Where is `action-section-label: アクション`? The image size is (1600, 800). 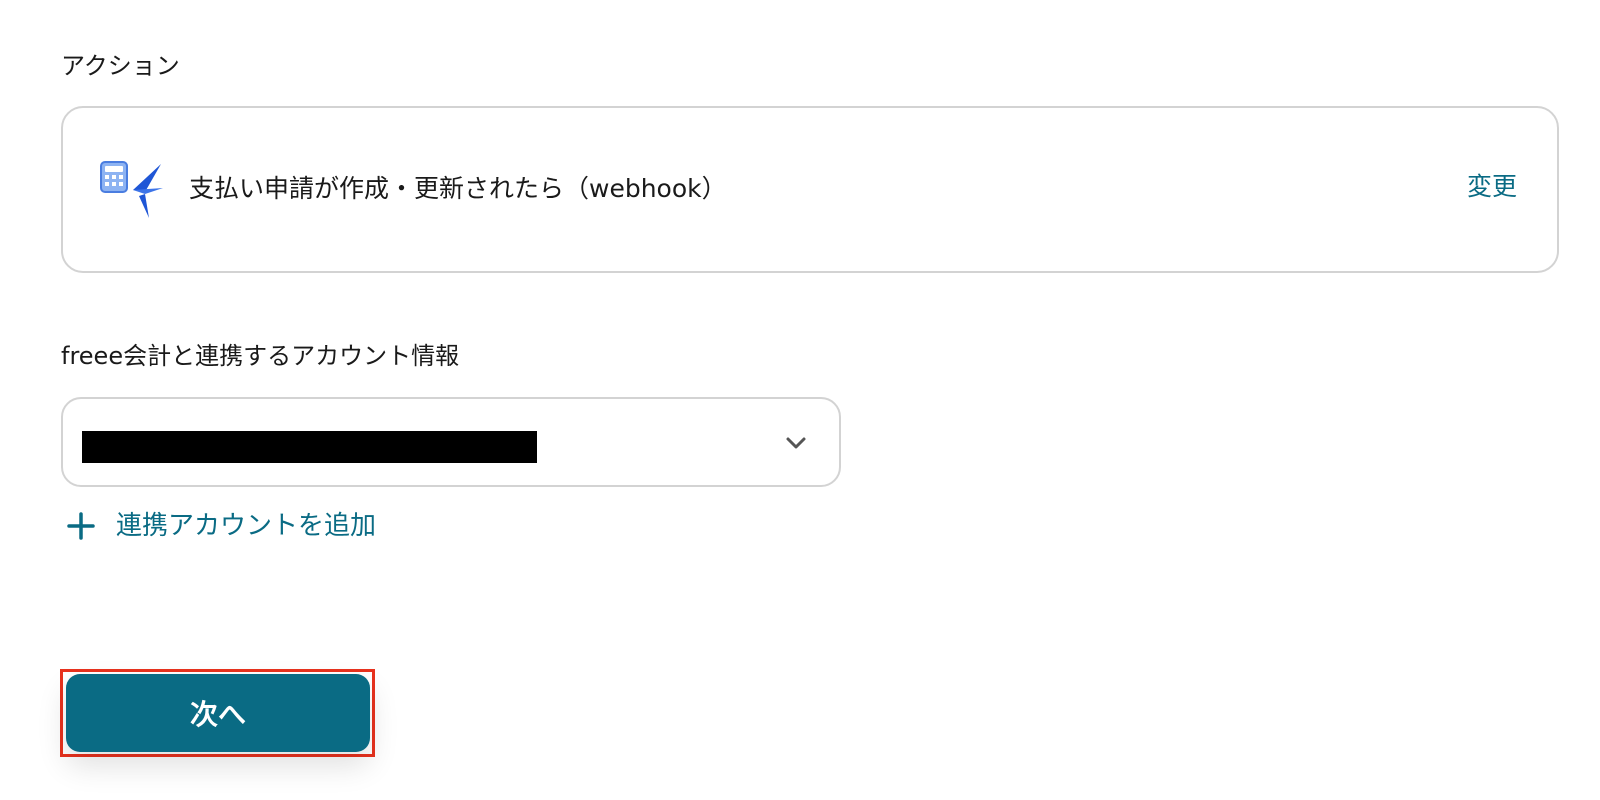
action-section-label: アクション is located at coordinates (120, 66).